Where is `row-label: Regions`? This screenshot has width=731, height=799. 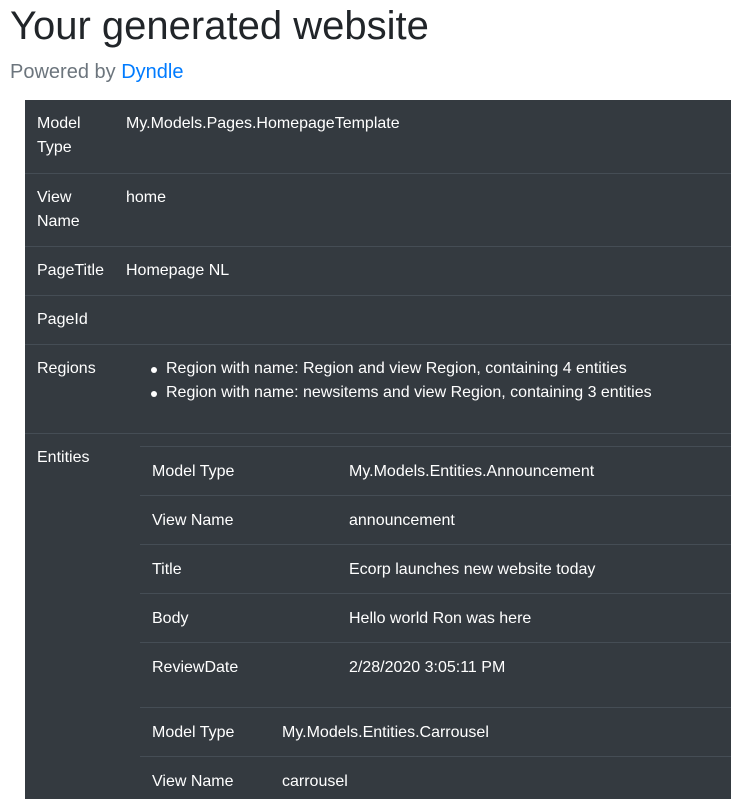
row-label: Regions is located at coordinates (66, 368).